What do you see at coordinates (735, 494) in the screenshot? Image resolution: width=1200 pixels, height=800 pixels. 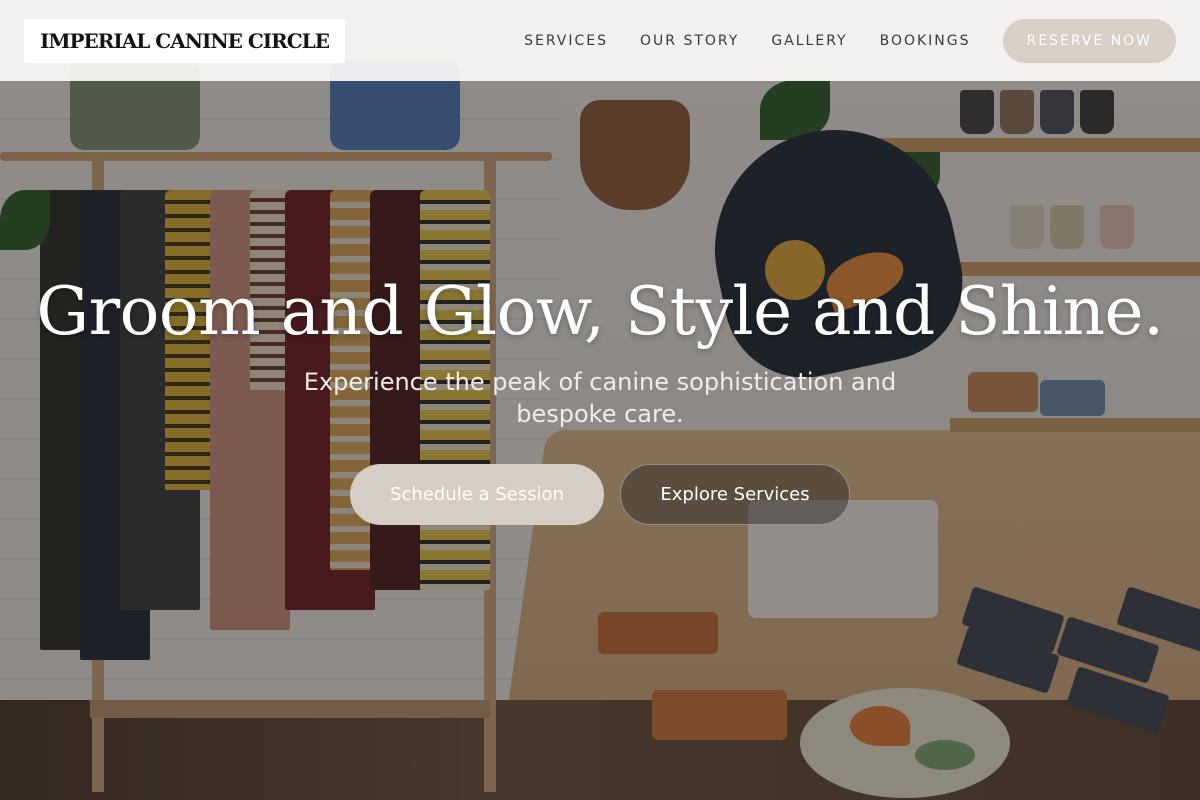 I see `explore-services-button: Explore Services` at bounding box center [735, 494].